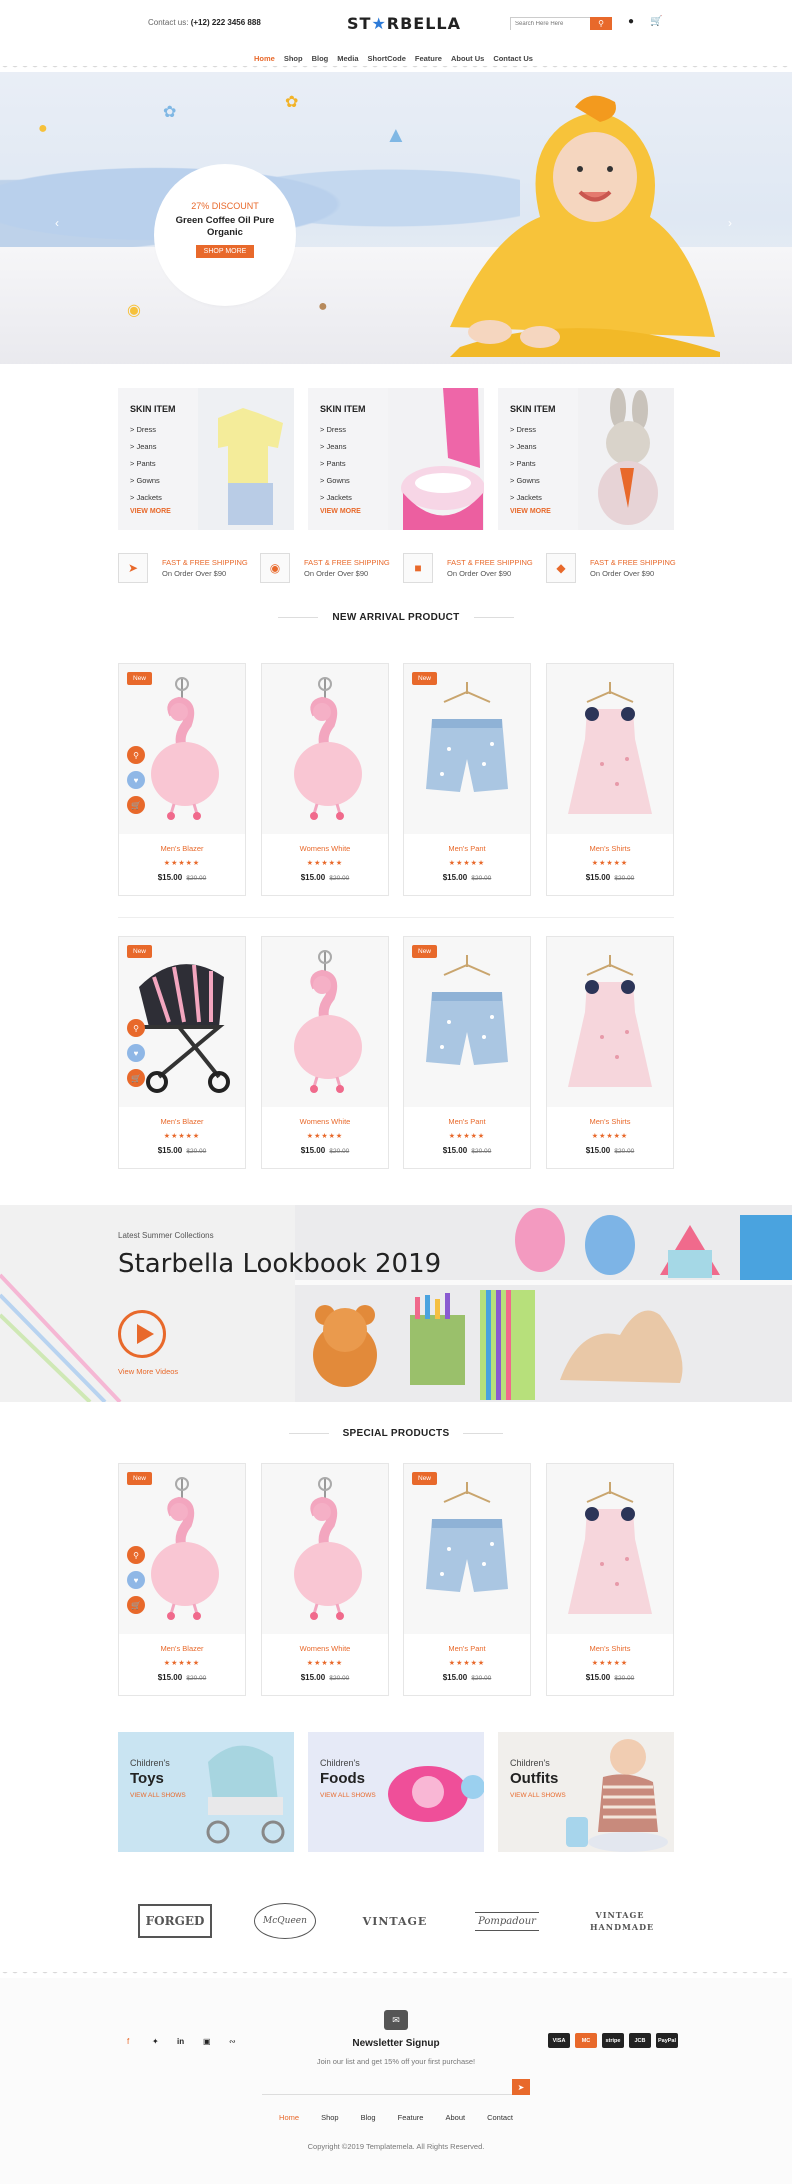 This screenshot has height=2184, width=792. What do you see at coordinates (552, 24) in the screenshot?
I see `search-input` at bounding box center [552, 24].